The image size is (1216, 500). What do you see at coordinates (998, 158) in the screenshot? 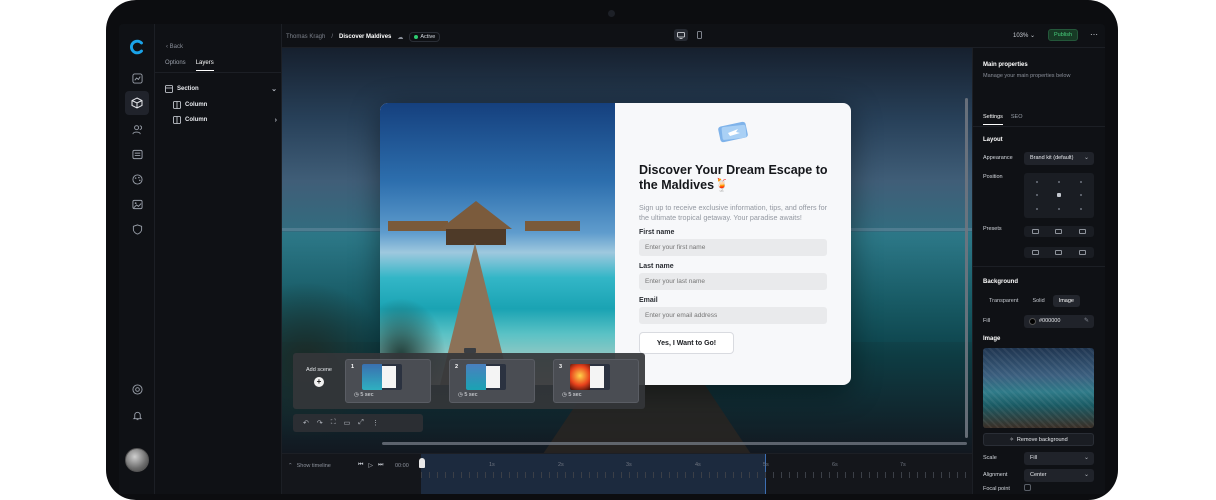
I see `appearance-label: Appearance` at bounding box center [998, 158].